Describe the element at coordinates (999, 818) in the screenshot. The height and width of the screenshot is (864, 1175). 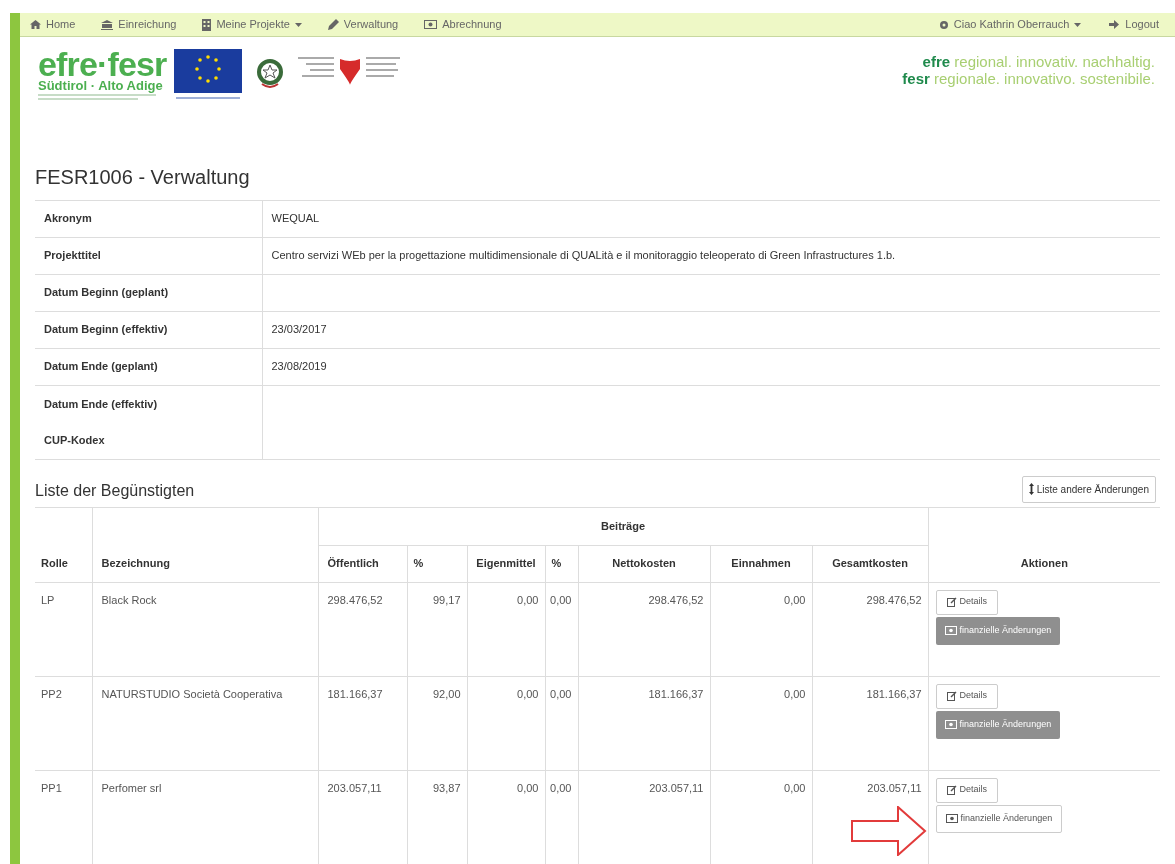
I see `financial-changes-button: finanzielle Änderungen` at that location.